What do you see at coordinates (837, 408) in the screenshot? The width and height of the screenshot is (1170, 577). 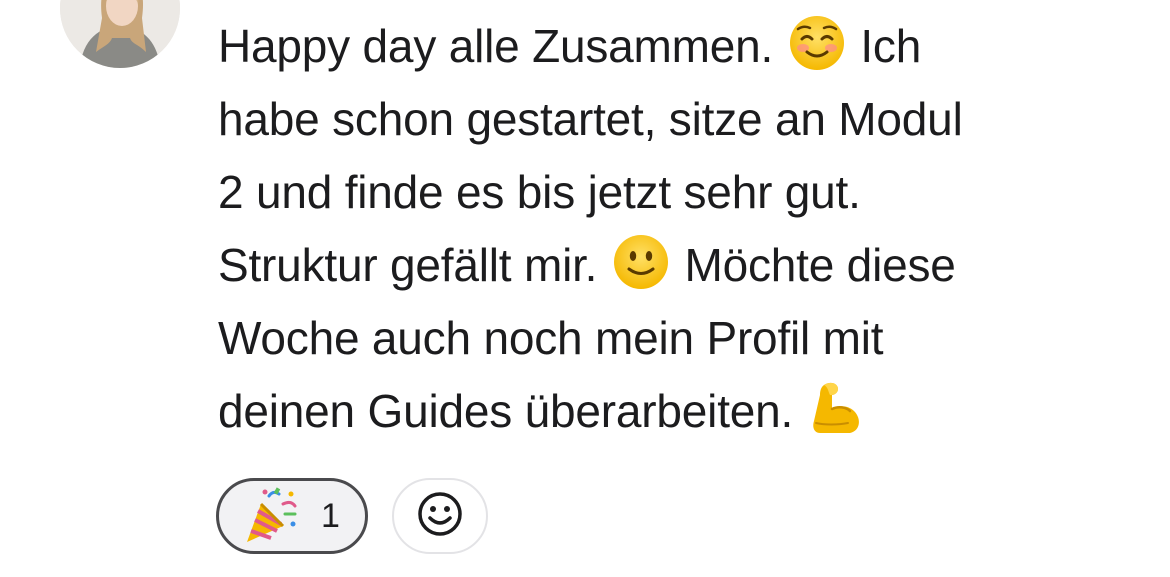 I see `flexed-biceps-emoji-icon` at bounding box center [837, 408].